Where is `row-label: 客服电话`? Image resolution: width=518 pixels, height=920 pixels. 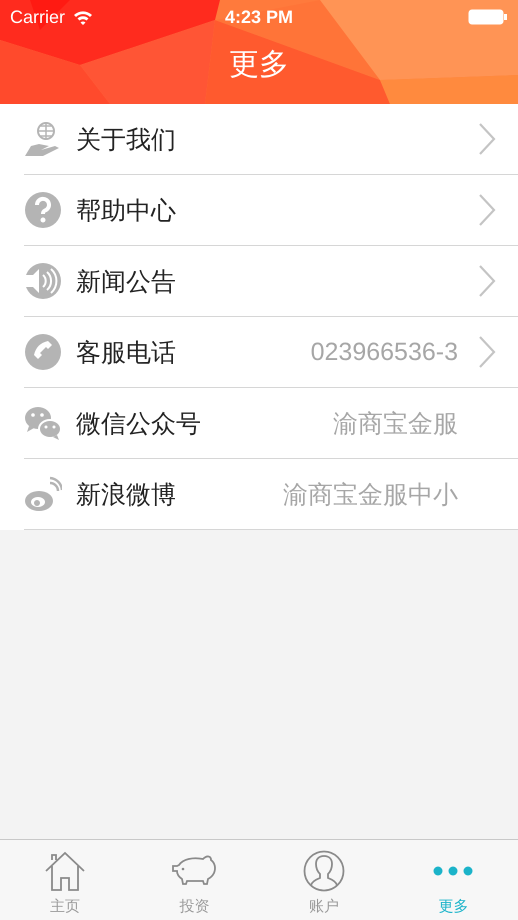
row-label: 客服电话 is located at coordinates (126, 353).